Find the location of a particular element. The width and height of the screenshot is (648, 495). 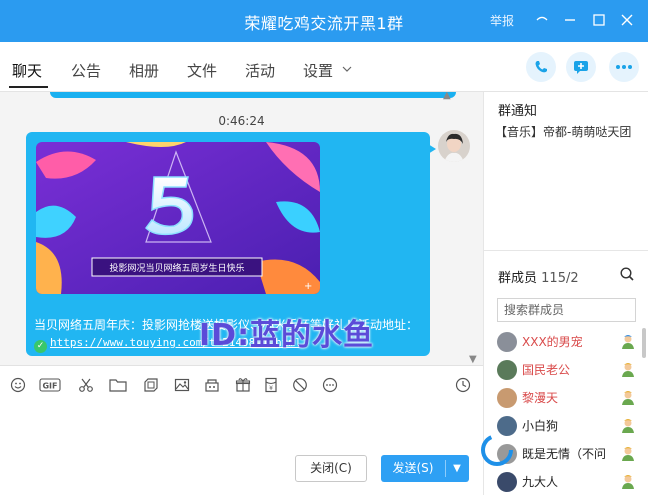

previous-message-bubble is located at coordinates (253, 95).